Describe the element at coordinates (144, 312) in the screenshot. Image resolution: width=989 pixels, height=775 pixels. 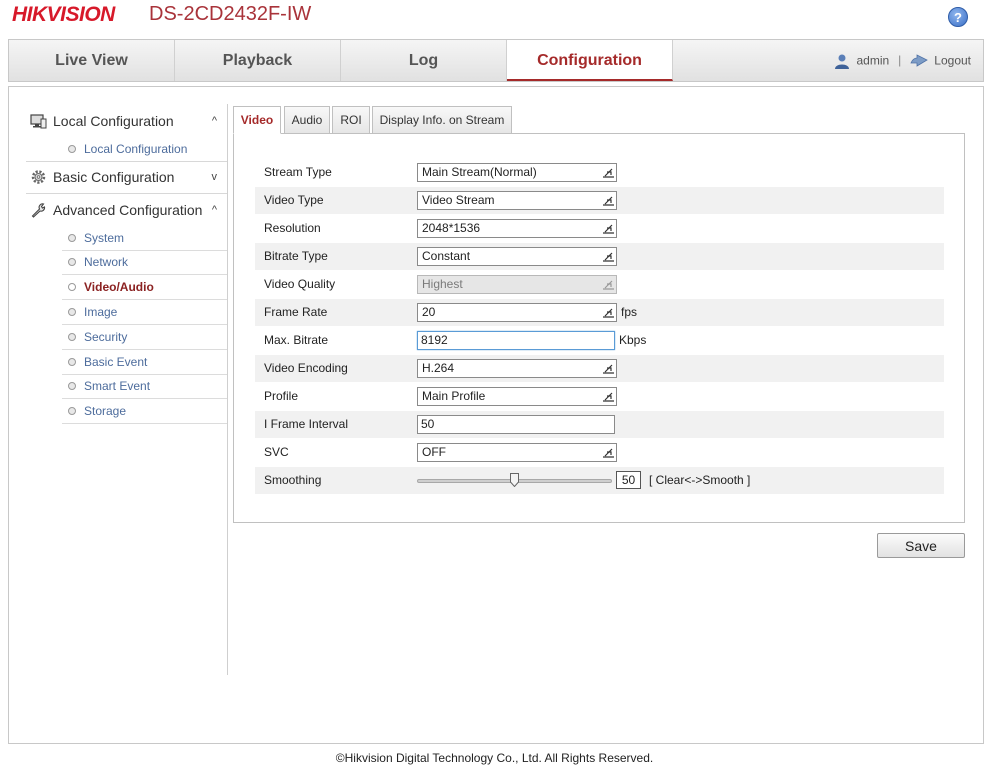
I see `sidebar-item-image: Image` at that location.